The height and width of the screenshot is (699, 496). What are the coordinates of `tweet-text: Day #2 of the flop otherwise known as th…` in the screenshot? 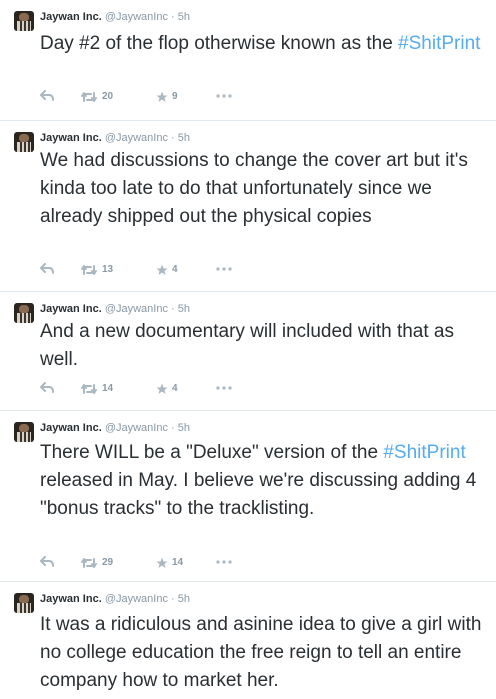 It's located at (266, 44).